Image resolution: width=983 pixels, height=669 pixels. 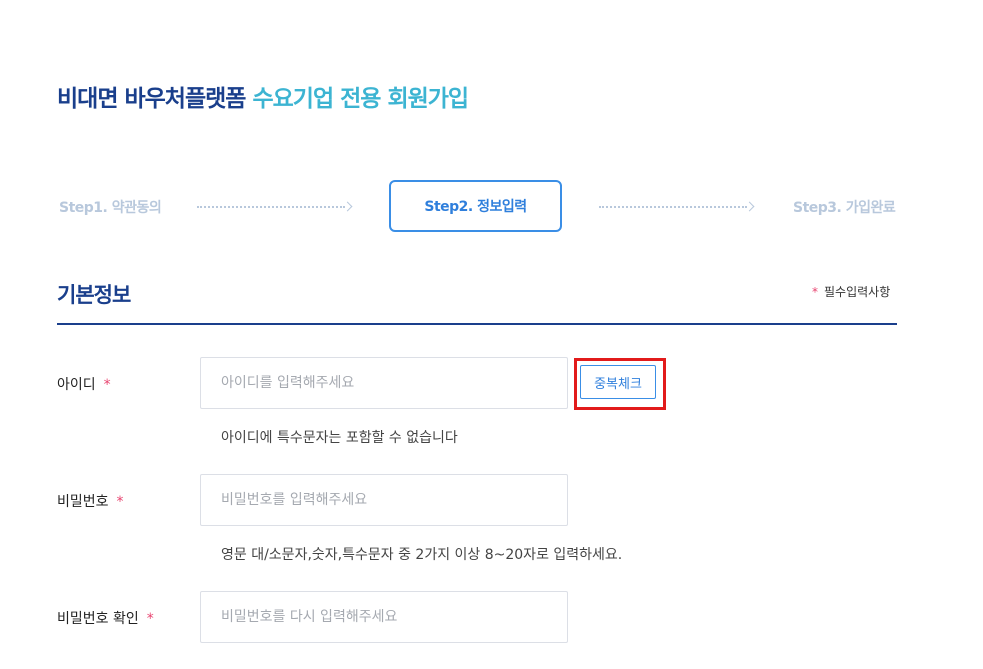 What do you see at coordinates (151, 99) in the screenshot?
I see `page-title-main: 비대면 바우처플랫폼` at bounding box center [151, 99].